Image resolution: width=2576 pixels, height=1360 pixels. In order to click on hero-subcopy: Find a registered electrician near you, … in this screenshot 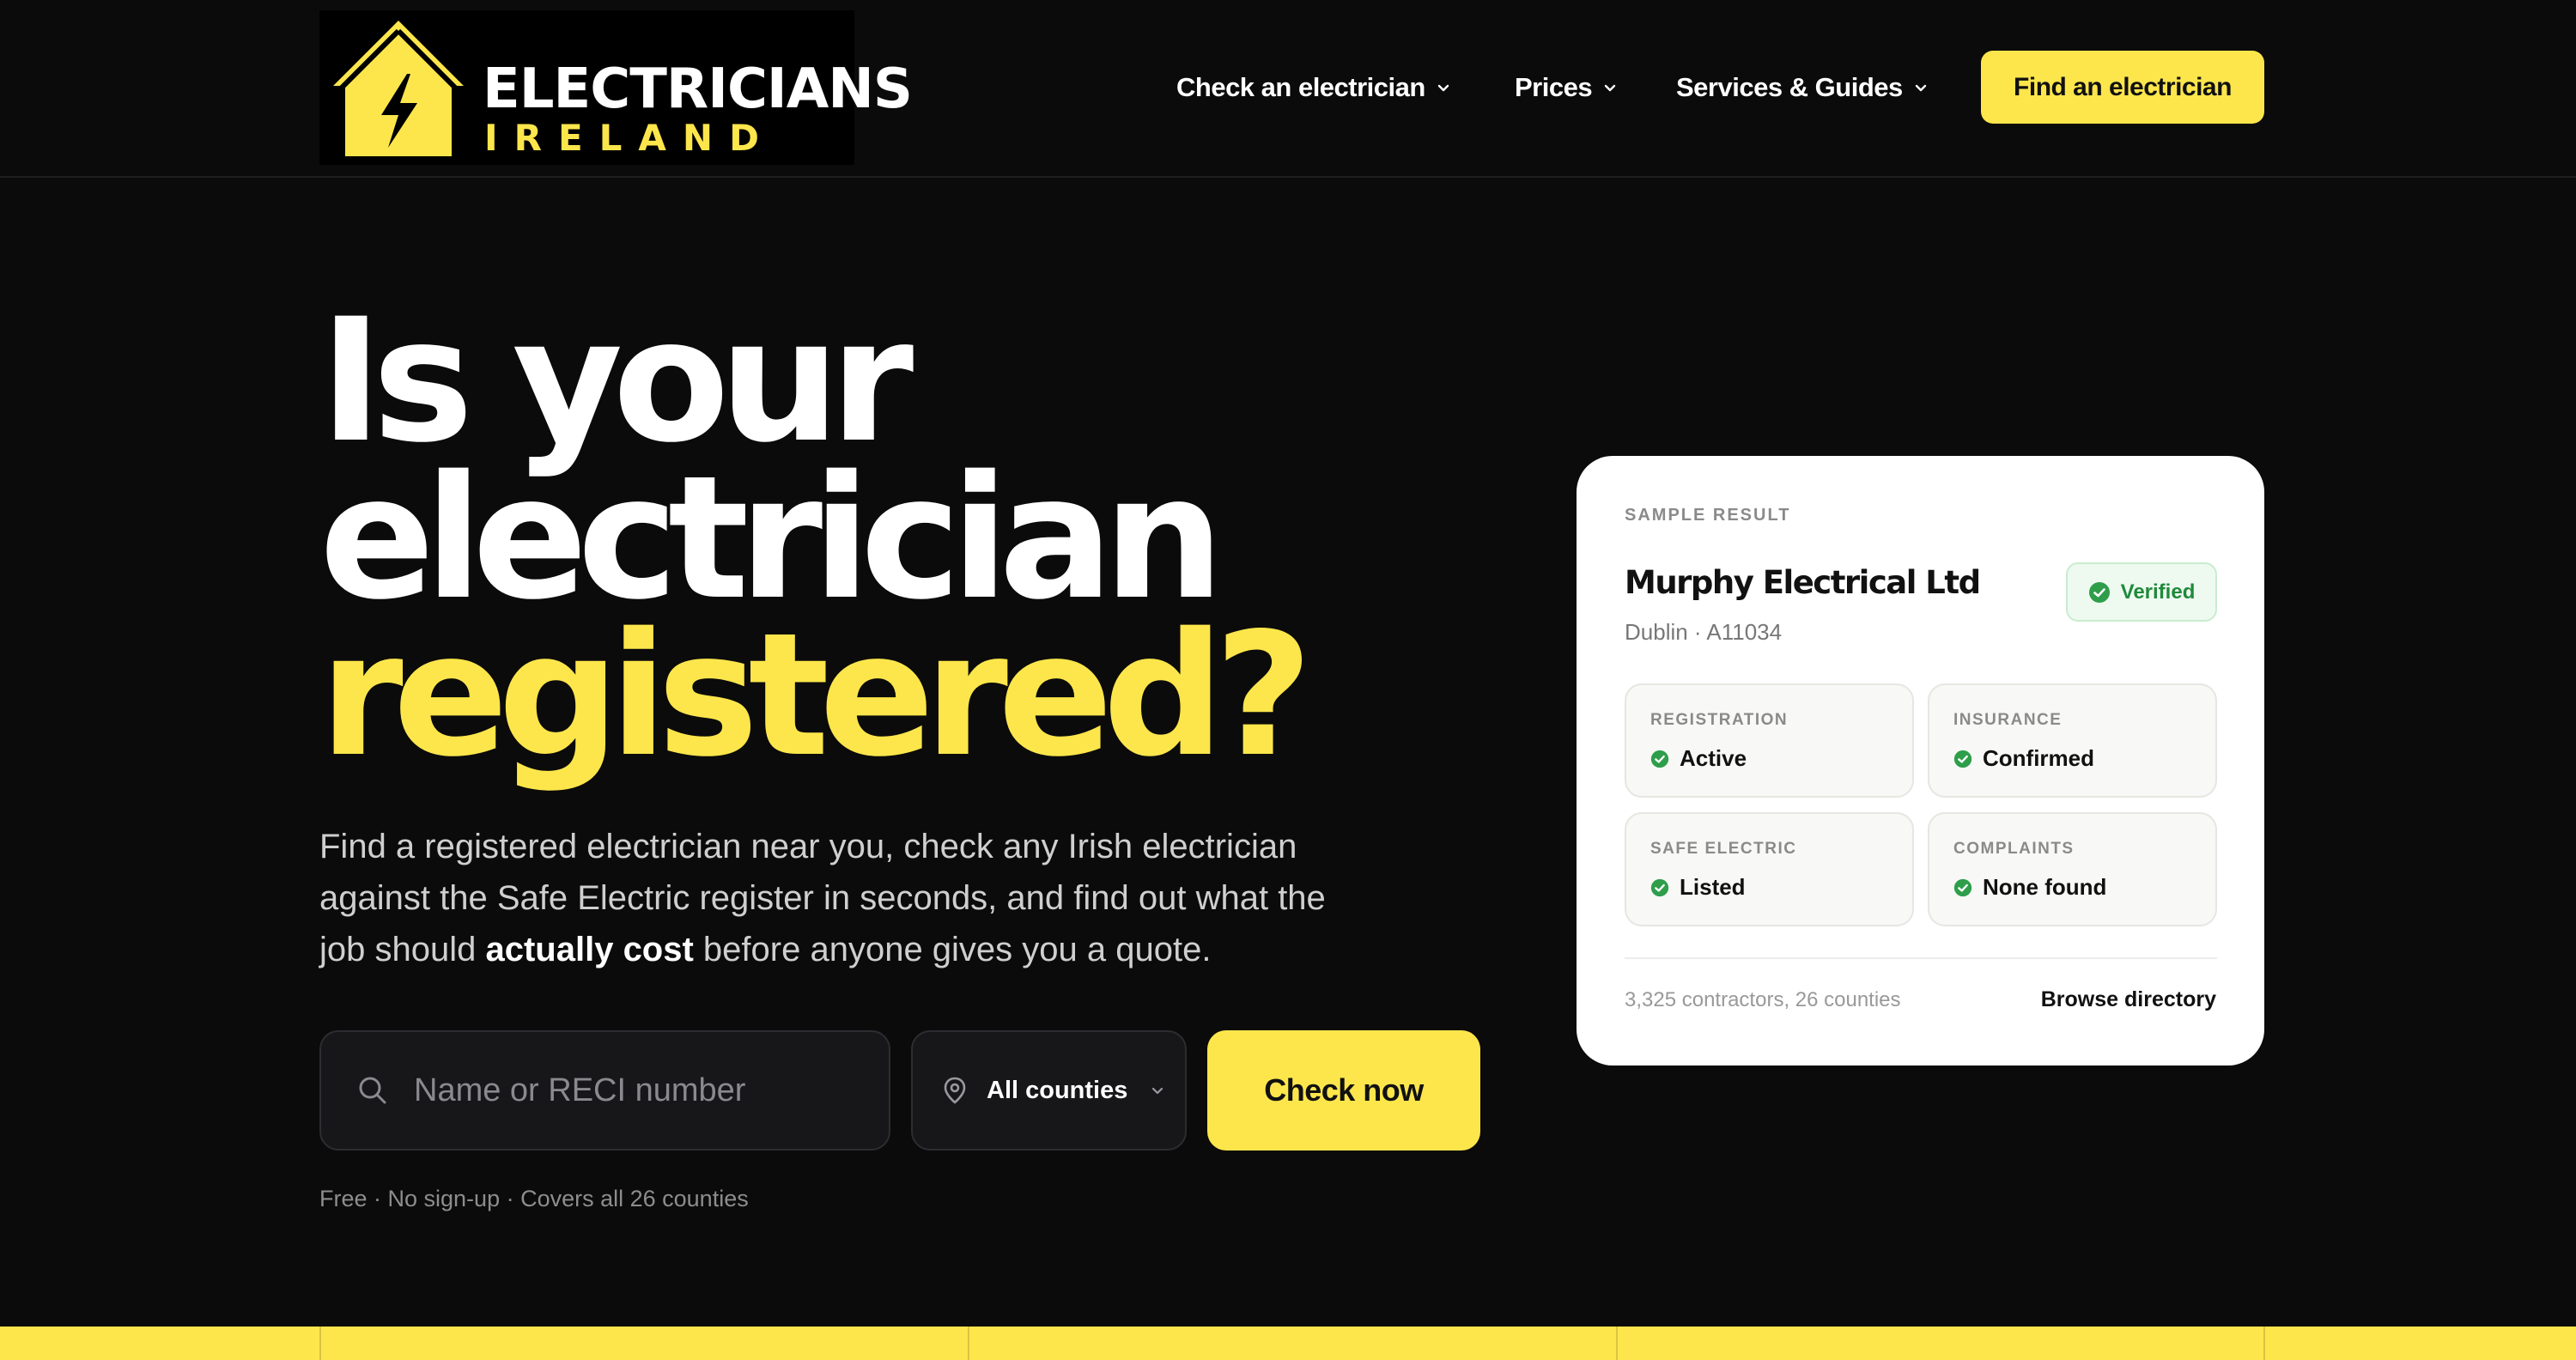, I will do `click(826, 898)`.